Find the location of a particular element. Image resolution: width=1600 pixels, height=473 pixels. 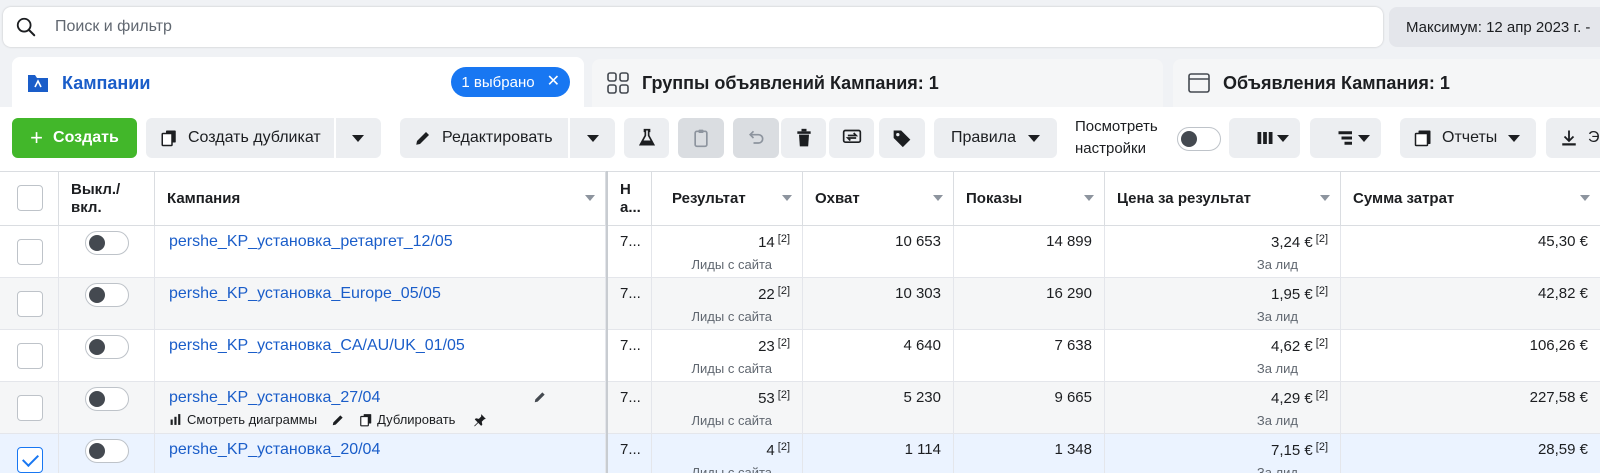

duplicate-dropdown-icon is located at coordinates (358, 138).